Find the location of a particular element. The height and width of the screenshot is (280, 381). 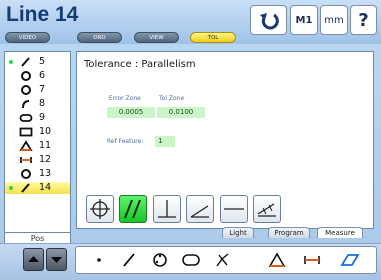

runout-tol-button is located at coordinates (267, 209).